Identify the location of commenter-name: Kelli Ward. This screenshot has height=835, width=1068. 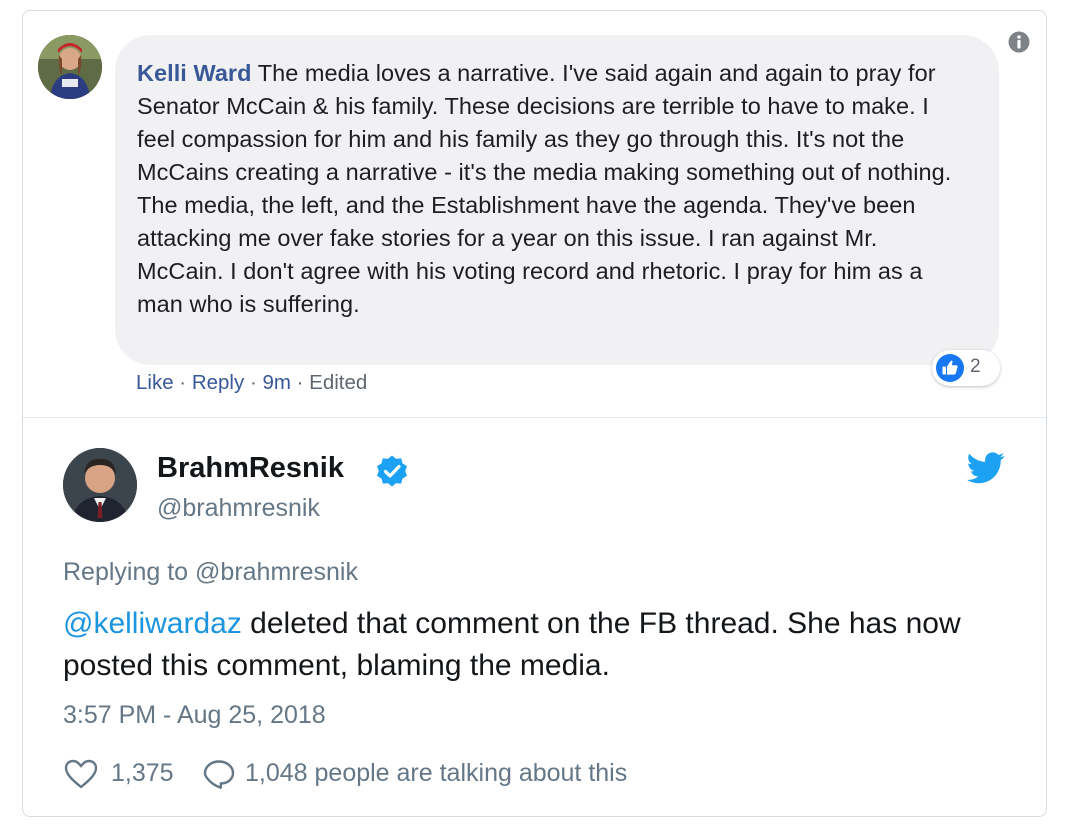
(194, 73).